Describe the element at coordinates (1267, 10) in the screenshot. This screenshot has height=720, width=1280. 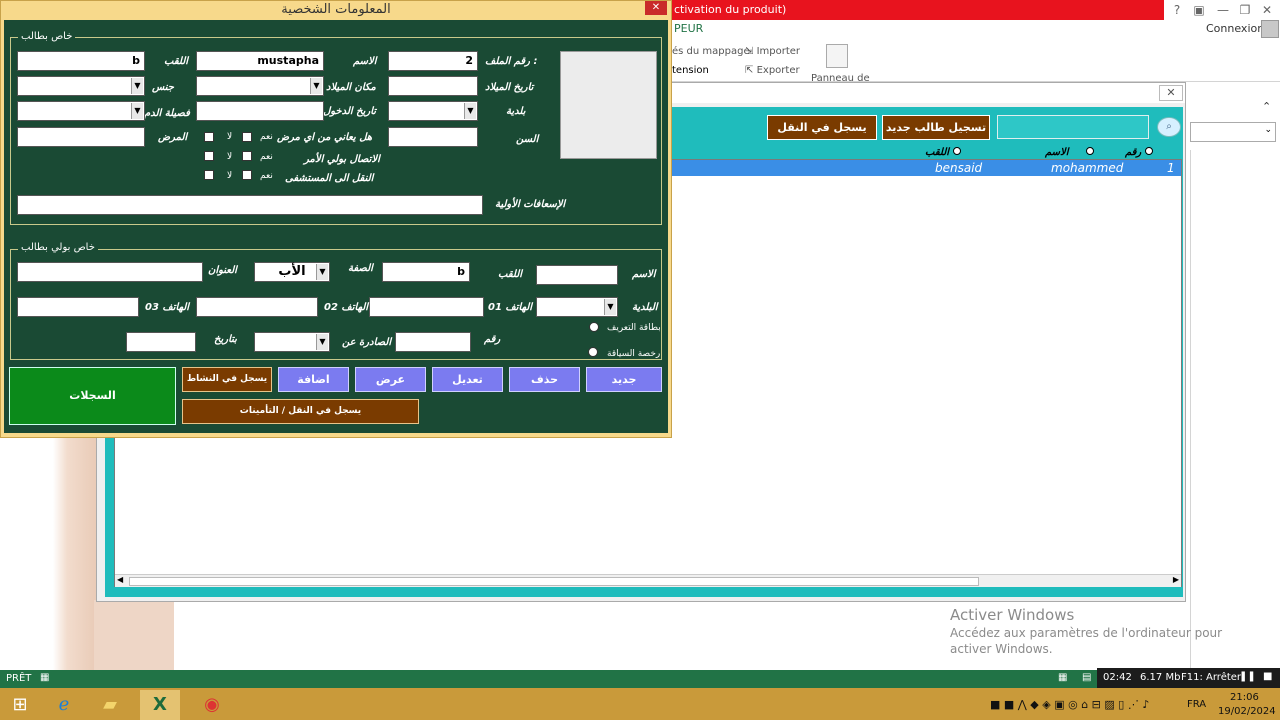
I see `close-icon: ✕` at that location.